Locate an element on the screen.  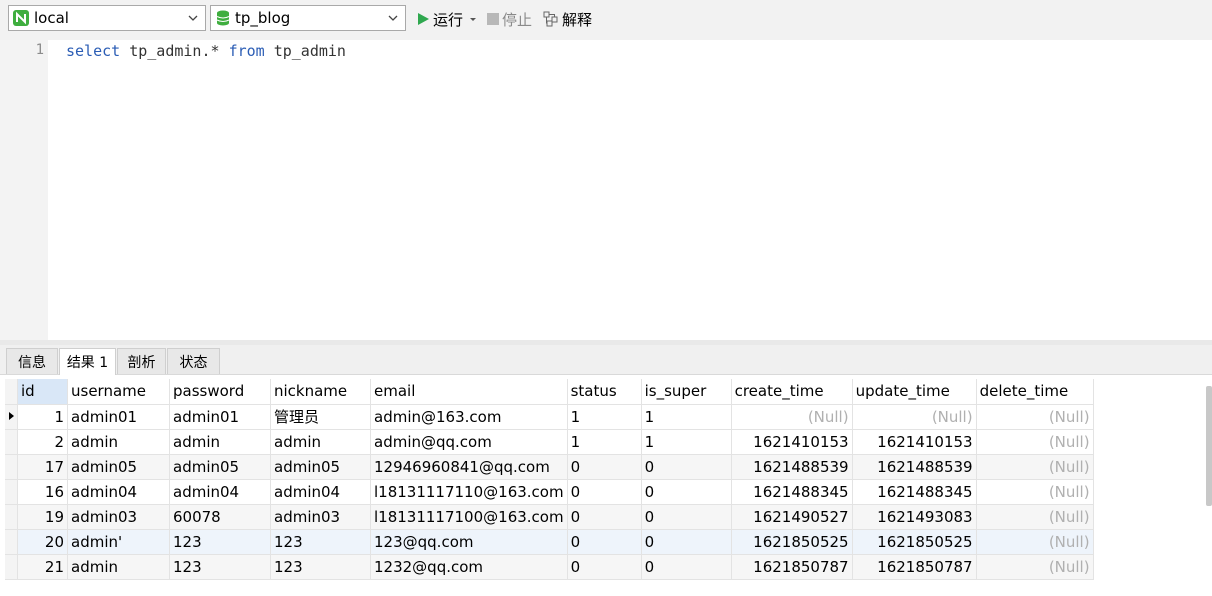
cell-create-time: 1621850525 is located at coordinates (792, 542).